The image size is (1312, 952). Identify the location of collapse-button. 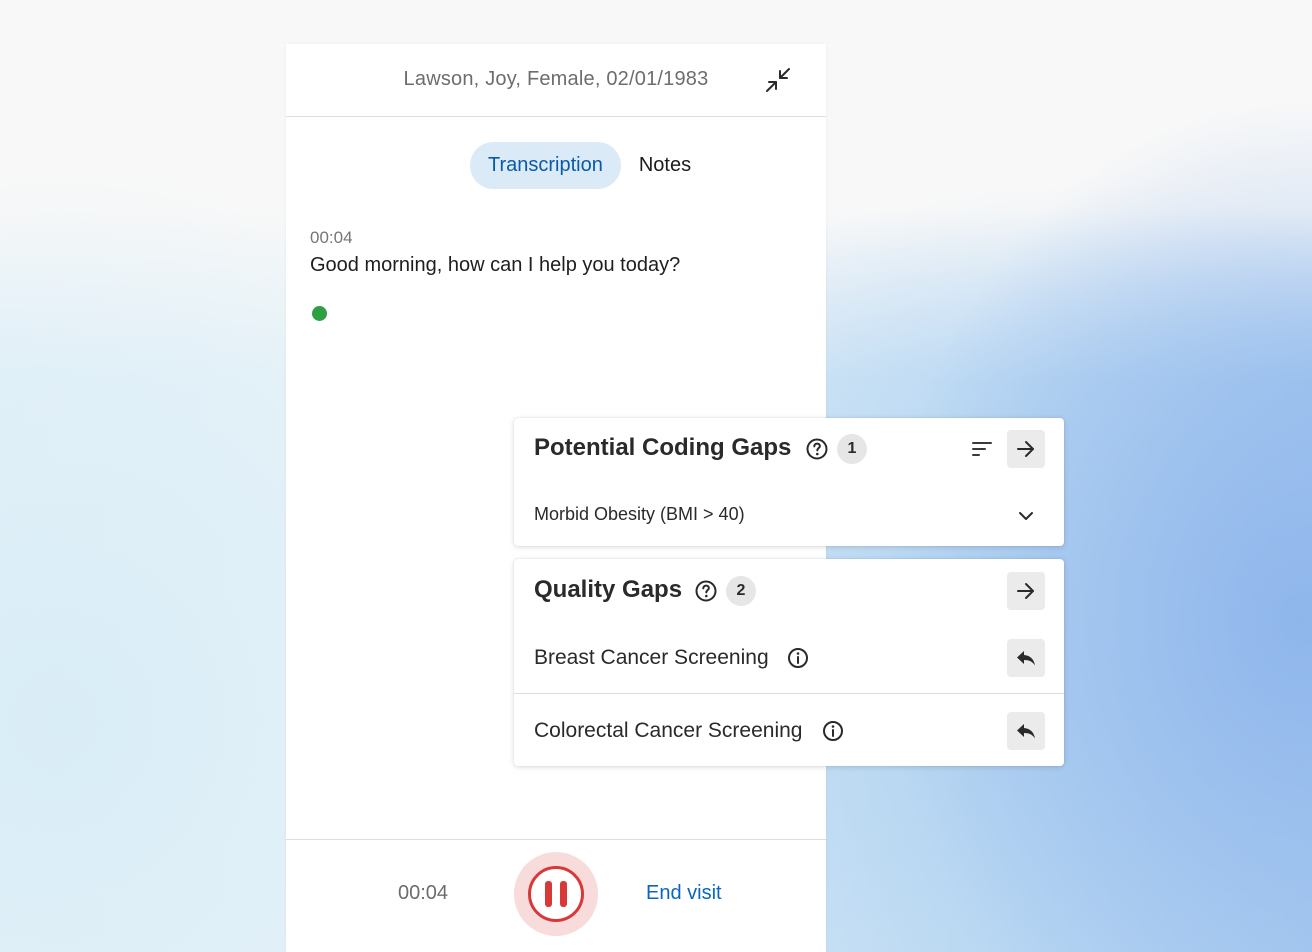
(778, 80).